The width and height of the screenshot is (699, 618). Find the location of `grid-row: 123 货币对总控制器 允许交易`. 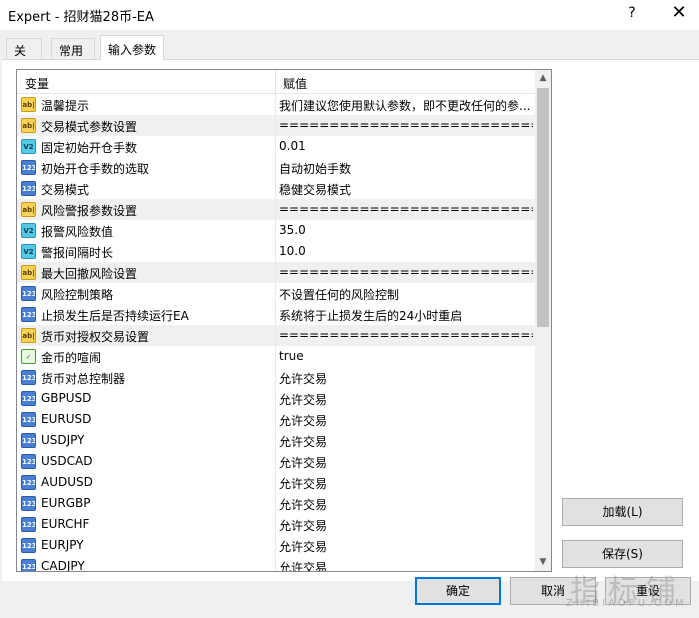

grid-row: 123 货币对总控制器 允许交易 is located at coordinates (276, 377).